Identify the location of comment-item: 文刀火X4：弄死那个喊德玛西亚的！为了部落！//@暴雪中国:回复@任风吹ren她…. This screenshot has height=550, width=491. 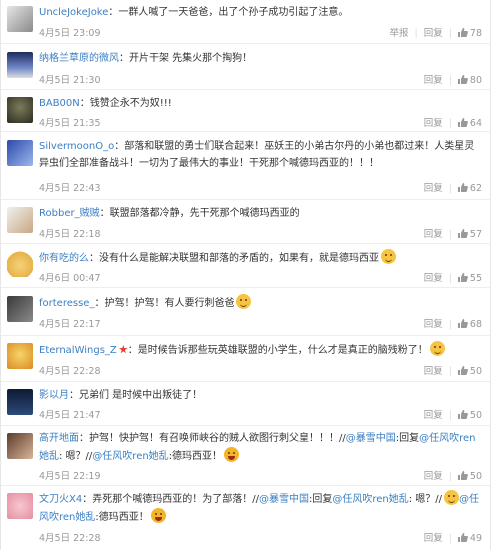
(245, 518).